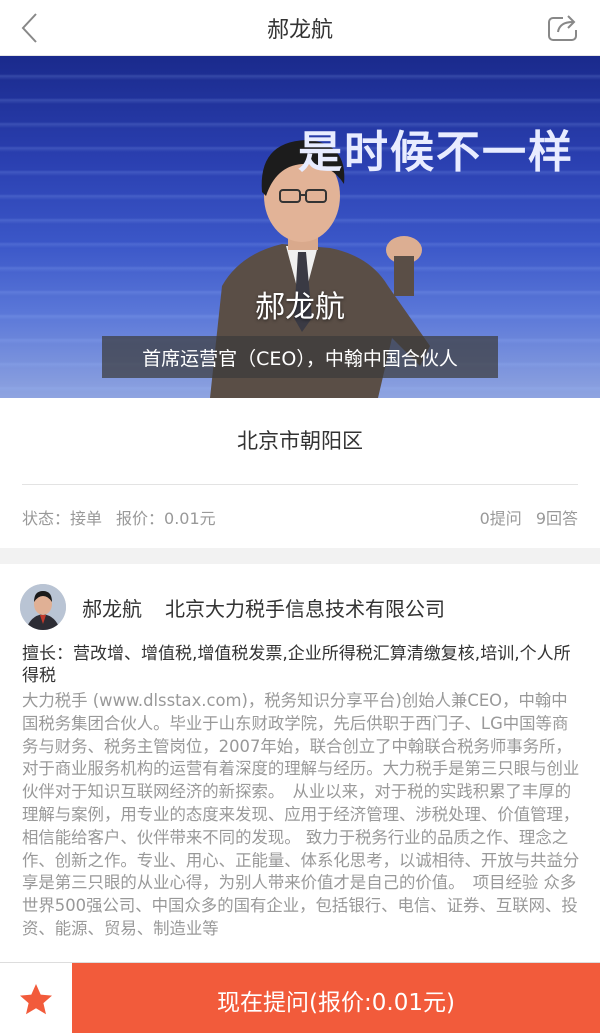 Image resolution: width=600 pixels, height=1033 pixels. What do you see at coordinates (300, 517) in the screenshot?
I see `status-row: 状态：接单 报价：0.01元 0提问 9回答` at bounding box center [300, 517].